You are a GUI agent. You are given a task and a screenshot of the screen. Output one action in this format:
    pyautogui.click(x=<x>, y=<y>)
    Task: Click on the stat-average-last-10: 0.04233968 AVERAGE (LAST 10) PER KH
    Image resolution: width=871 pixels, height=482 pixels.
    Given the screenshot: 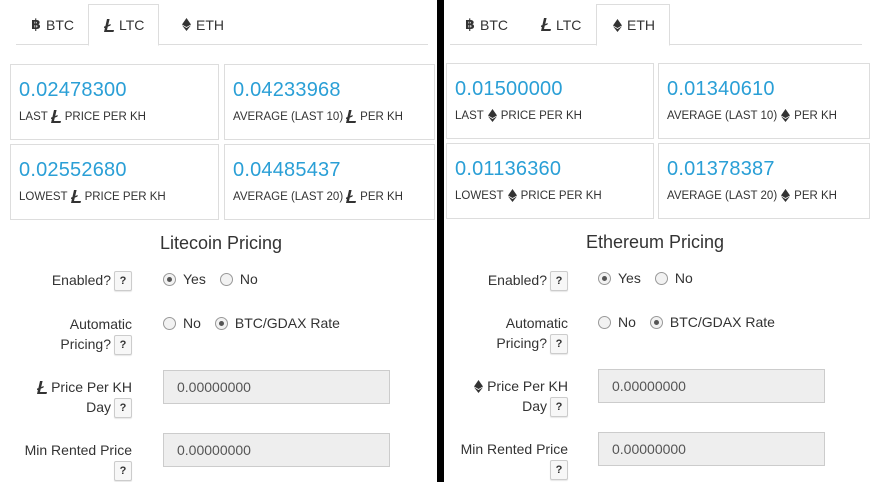 What is the action you would take?
    pyautogui.click(x=329, y=102)
    